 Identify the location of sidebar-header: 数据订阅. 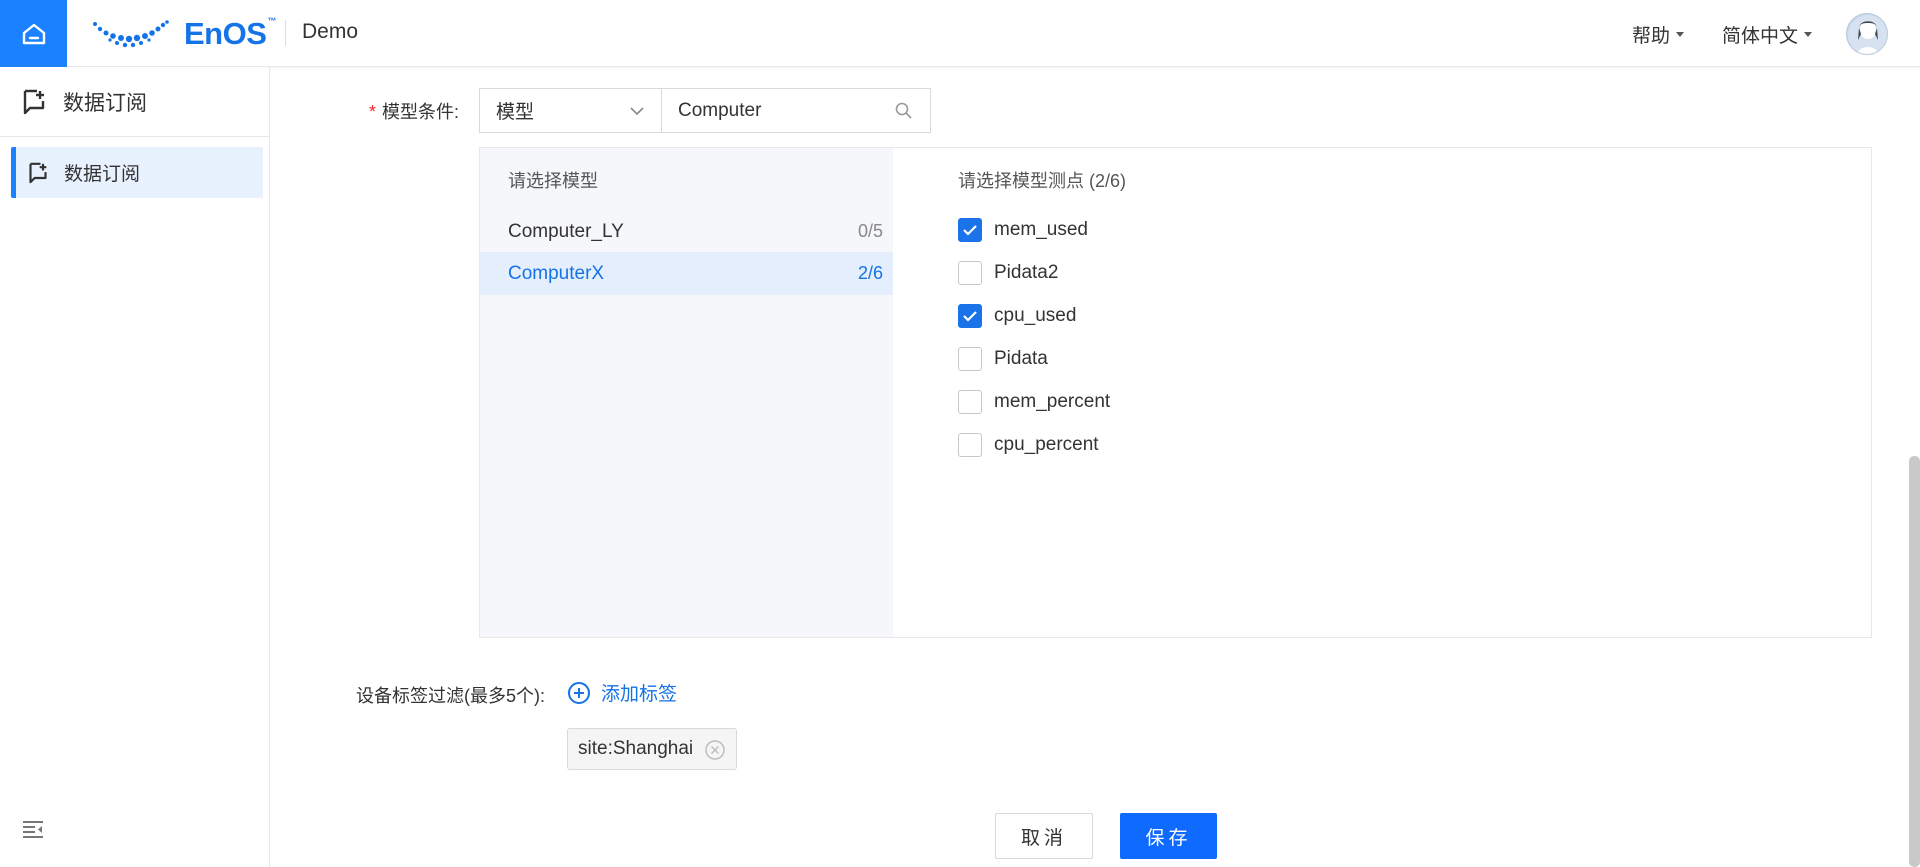
(135, 102).